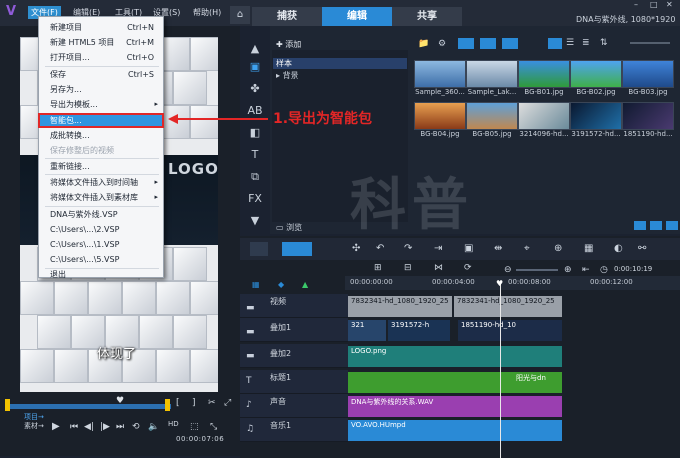 This screenshot has width=680, height=458. I want to click on instant-project-icon: ✤, so click(255, 88).